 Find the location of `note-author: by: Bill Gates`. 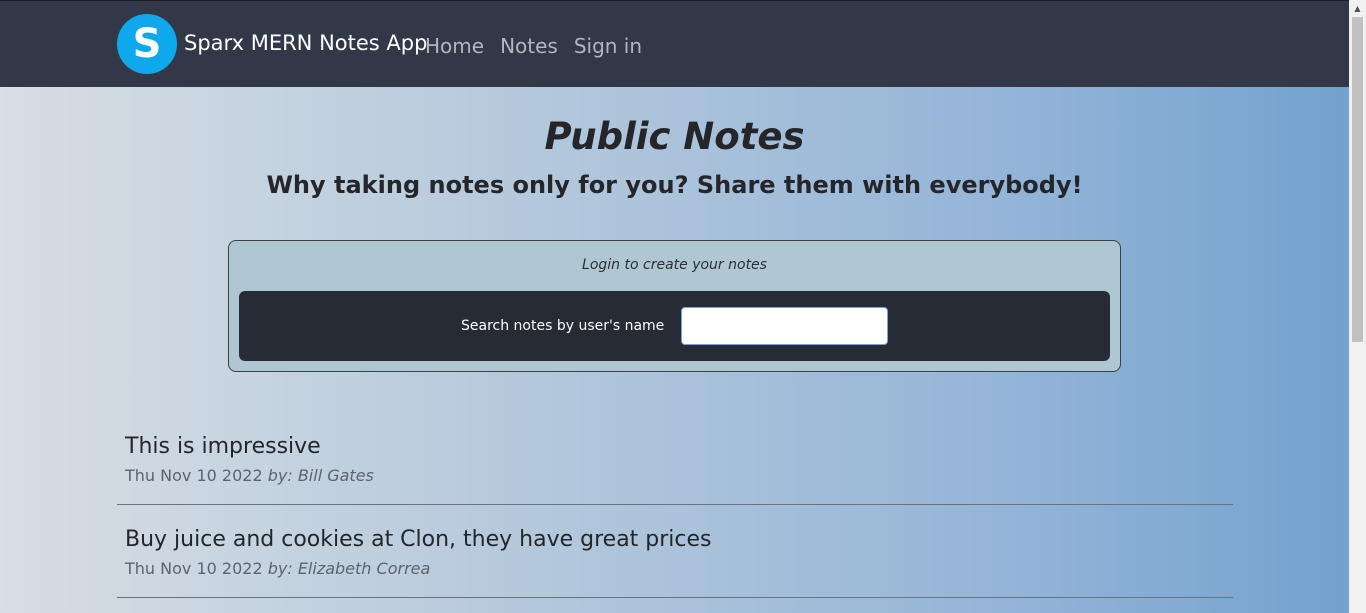

note-author: by: Bill Gates is located at coordinates (320, 475).